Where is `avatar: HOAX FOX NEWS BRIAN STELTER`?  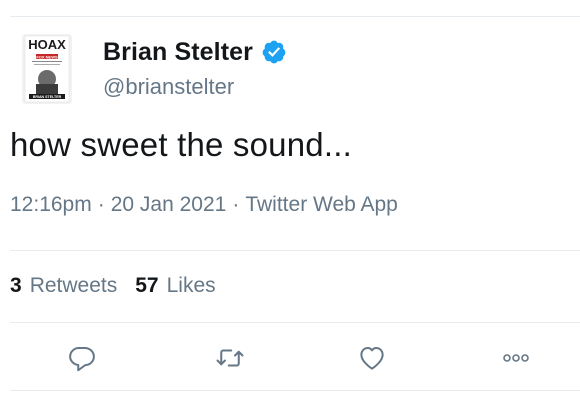 avatar: HOAX FOX NEWS BRIAN STELTER is located at coordinates (47, 69).